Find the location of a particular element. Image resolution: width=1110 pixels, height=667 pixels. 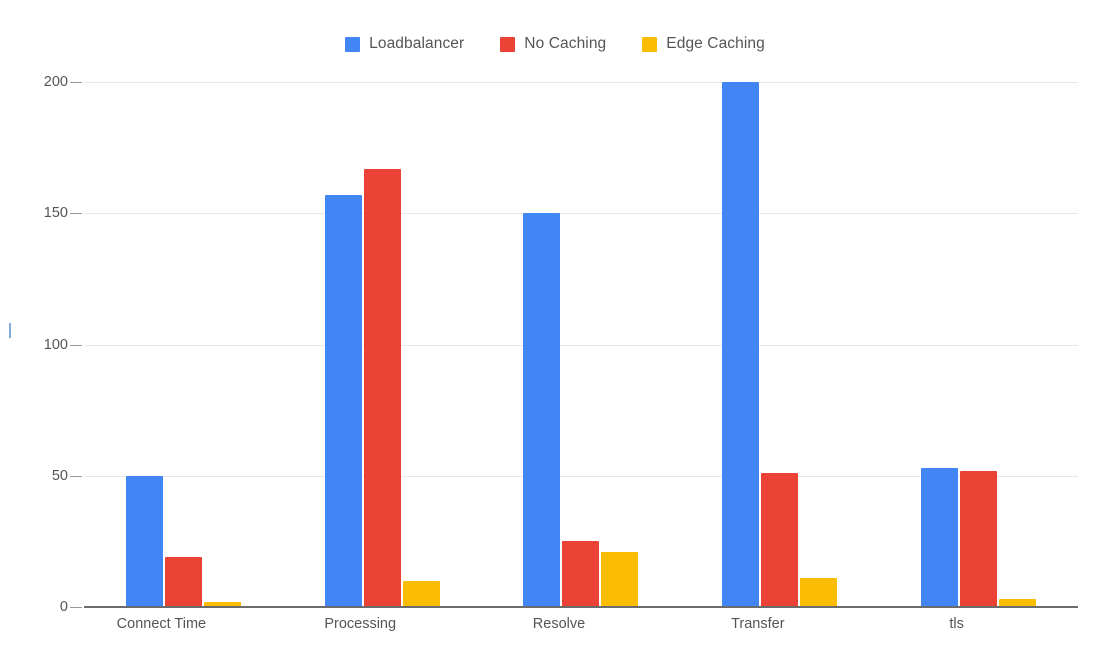

x-axis-category-label: Connect Time is located at coordinates (161, 624).